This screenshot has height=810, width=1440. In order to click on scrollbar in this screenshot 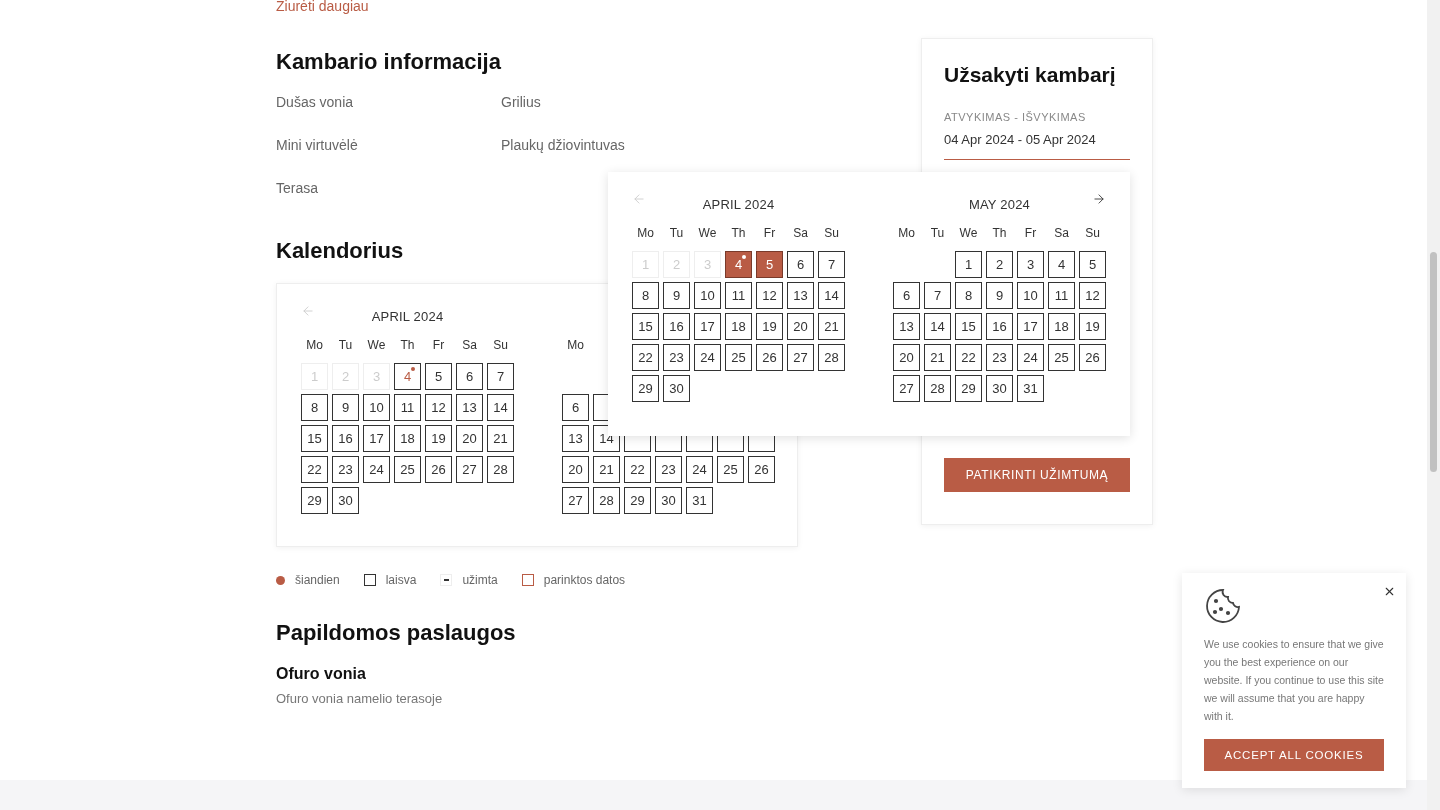, I will do `click(1433, 405)`.